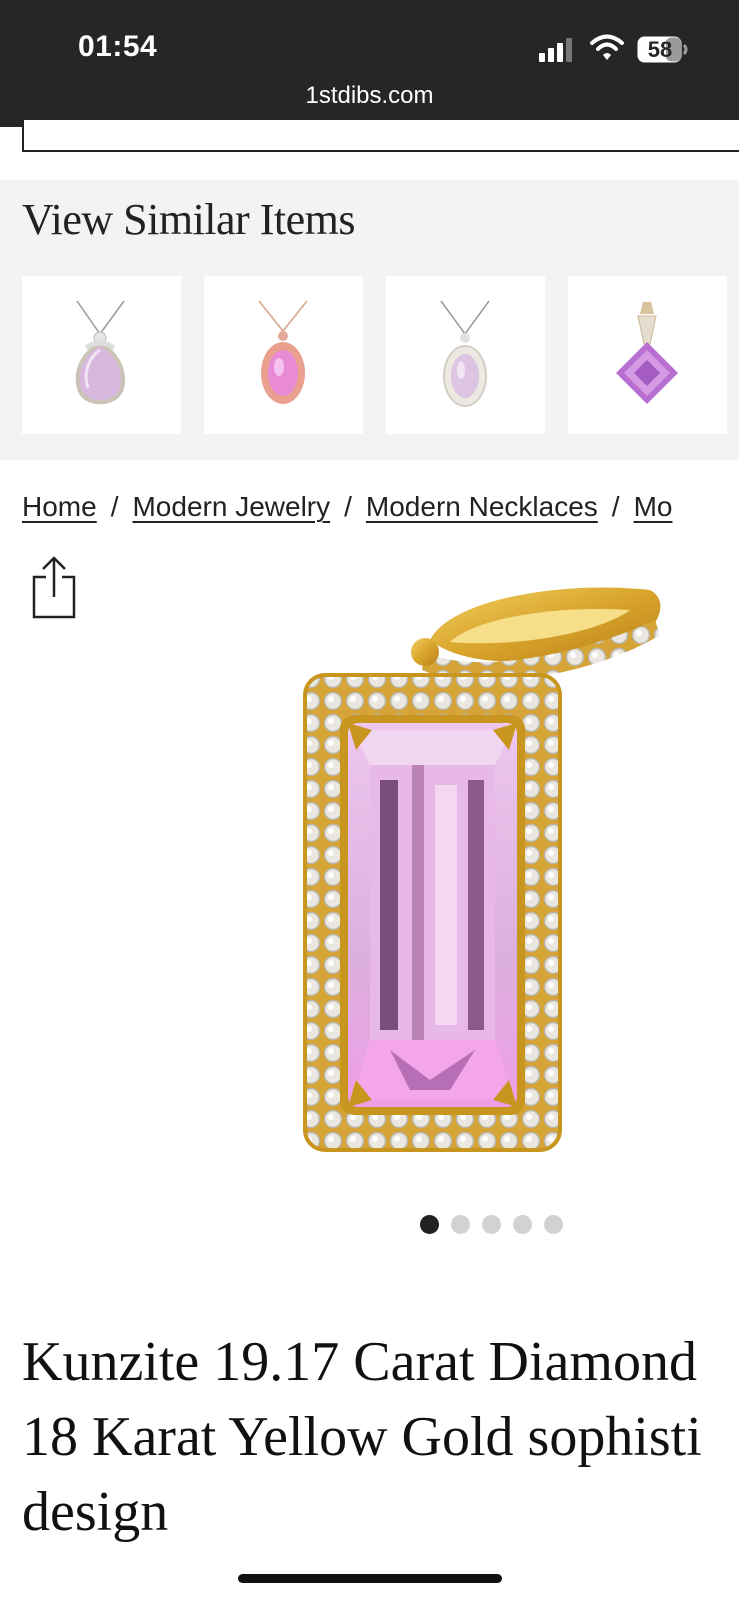 This screenshot has height=1600, width=739. Describe the element at coordinates (370, 1578) in the screenshot. I see `home-indicator` at that location.